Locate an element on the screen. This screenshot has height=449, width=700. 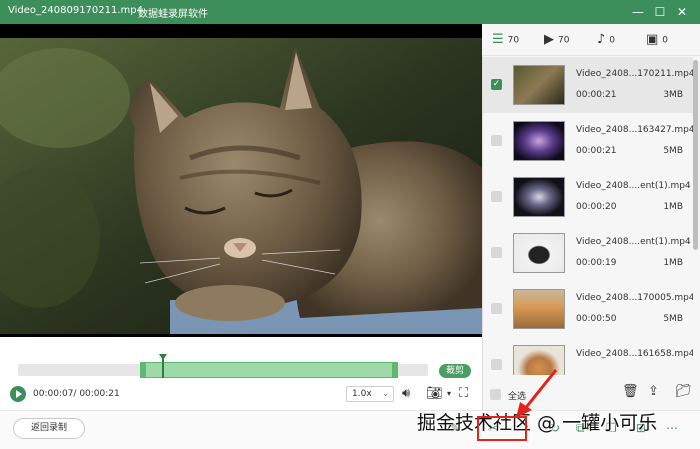
tab-image-count: 0 is located at coordinates (665, 40).